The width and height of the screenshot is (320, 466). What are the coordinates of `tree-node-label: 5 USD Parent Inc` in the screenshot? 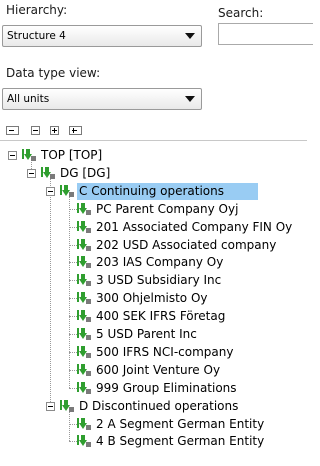 It's located at (146, 334).